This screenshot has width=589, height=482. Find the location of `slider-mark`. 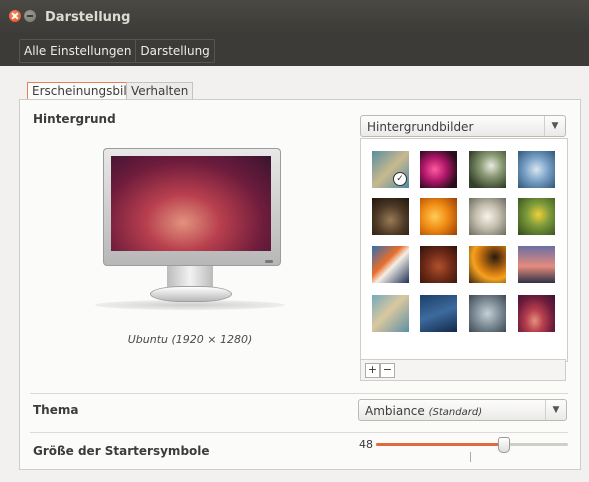

slider-mark is located at coordinates (470, 457).